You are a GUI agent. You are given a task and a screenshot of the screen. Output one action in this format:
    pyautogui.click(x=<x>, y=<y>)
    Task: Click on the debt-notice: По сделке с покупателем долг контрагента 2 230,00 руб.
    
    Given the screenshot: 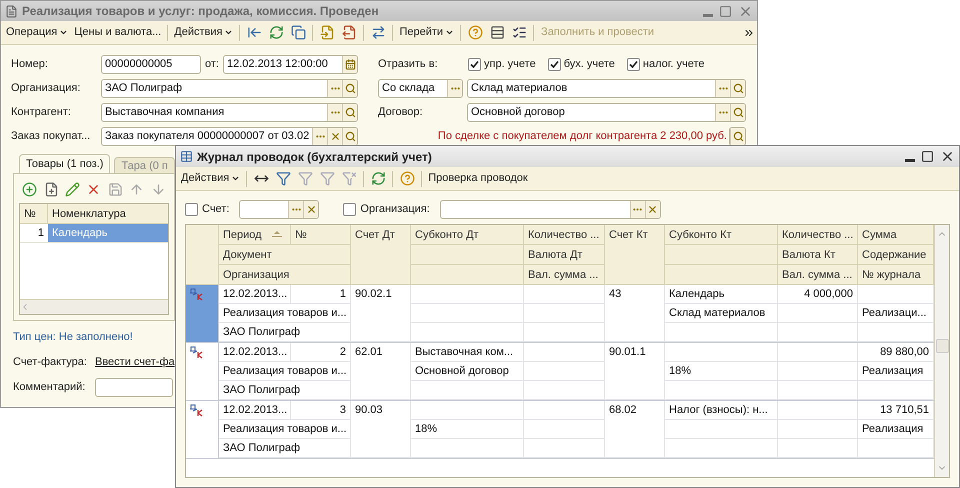 What is the action you would take?
    pyautogui.click(x=582, y=136)
    